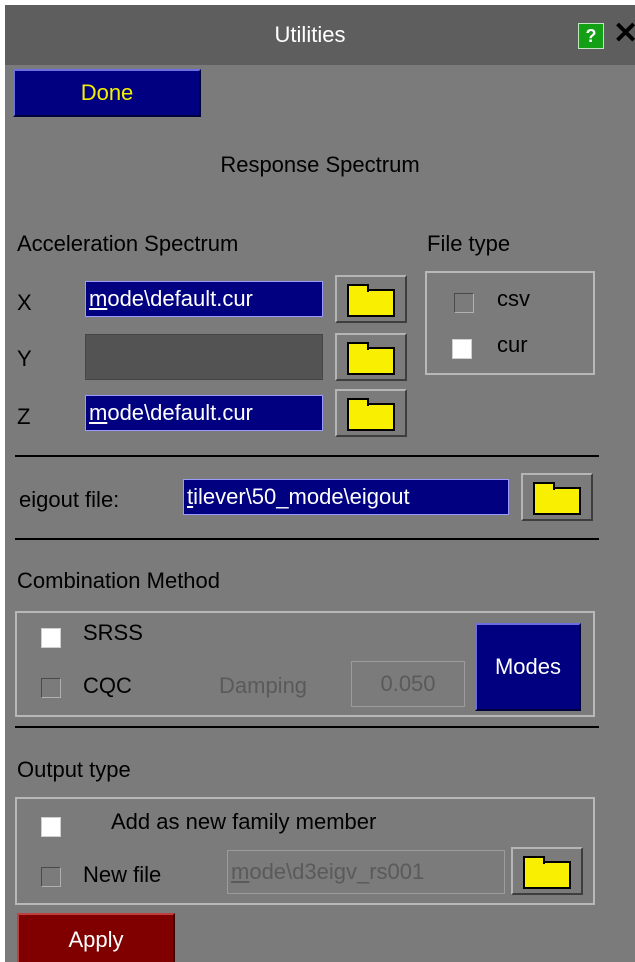 The height and width of the screenshot is (962, 635). What do you see at coordinates (107, 685) in the screenshot?
I see `cqc-label: CQC` at bounding box center [107, 685].